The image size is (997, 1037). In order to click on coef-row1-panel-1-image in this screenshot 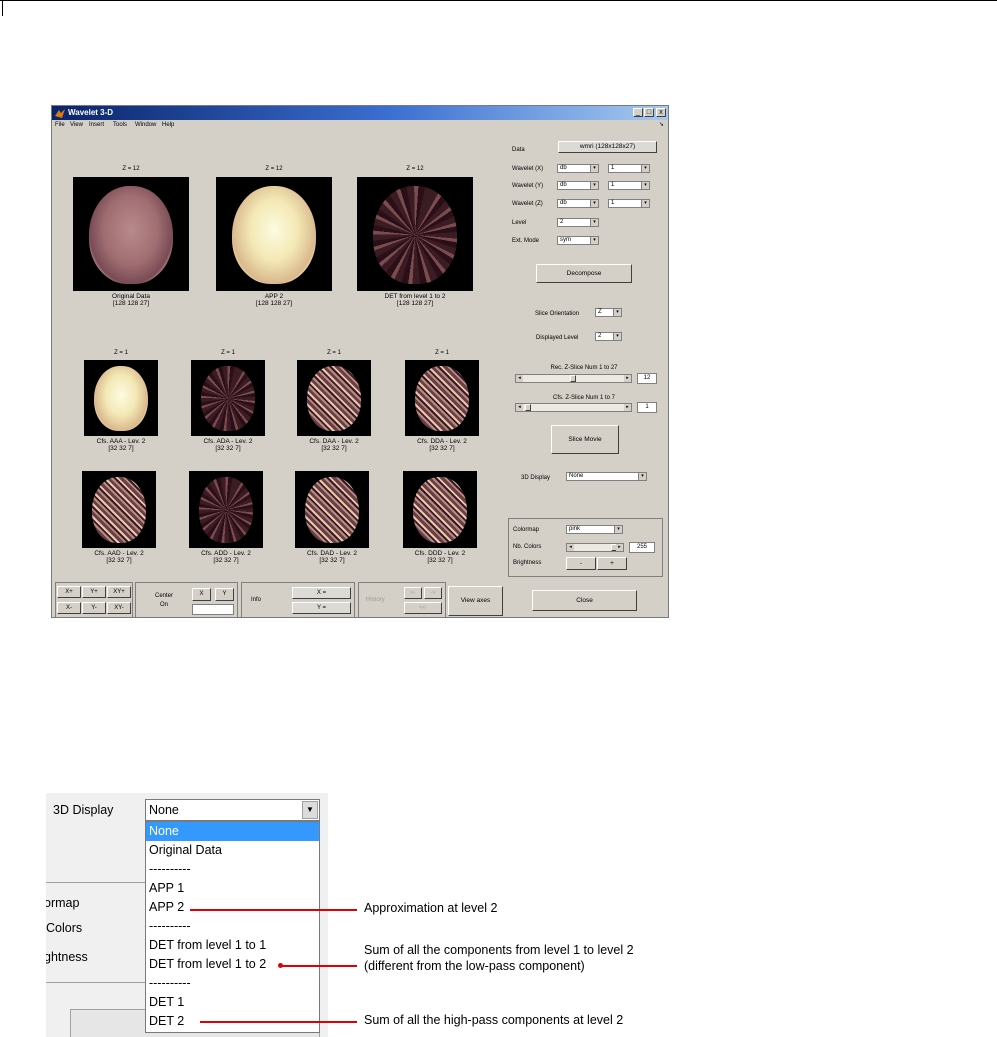, I will do `click(121, 398)`.